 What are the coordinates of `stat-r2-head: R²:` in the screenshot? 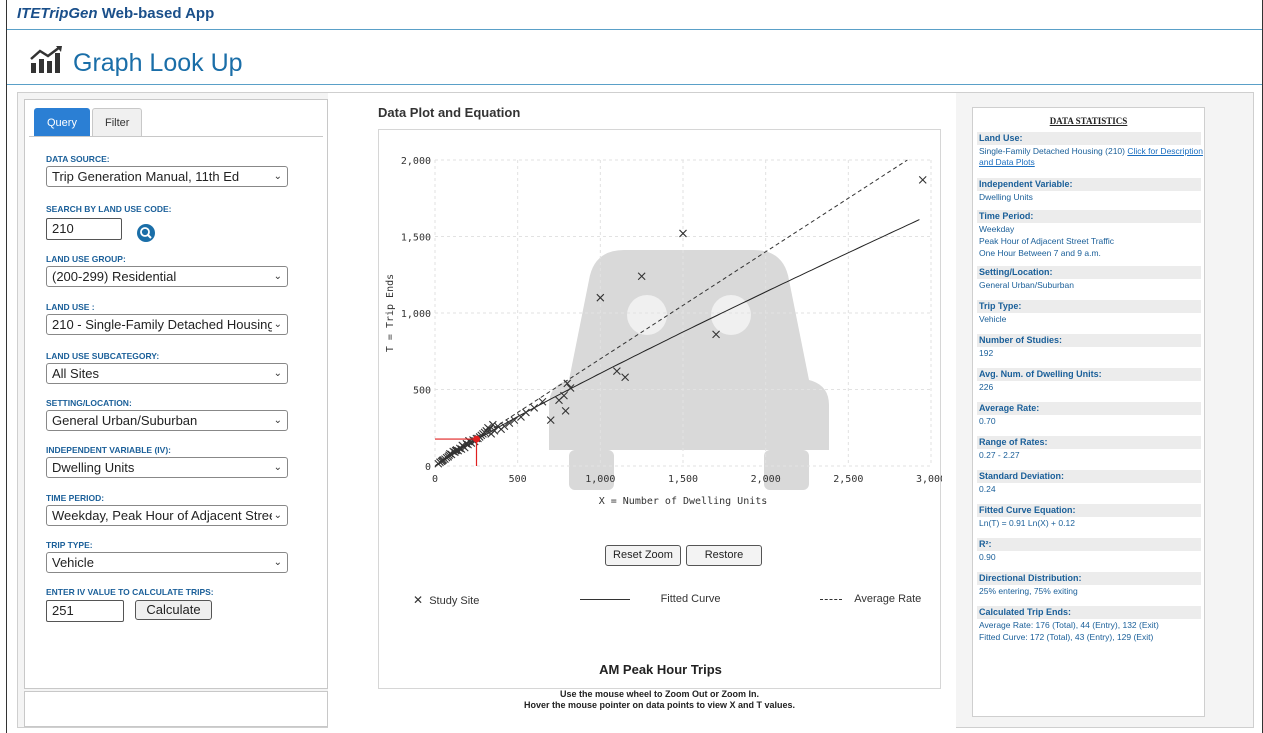 It's located at (1089, 544).